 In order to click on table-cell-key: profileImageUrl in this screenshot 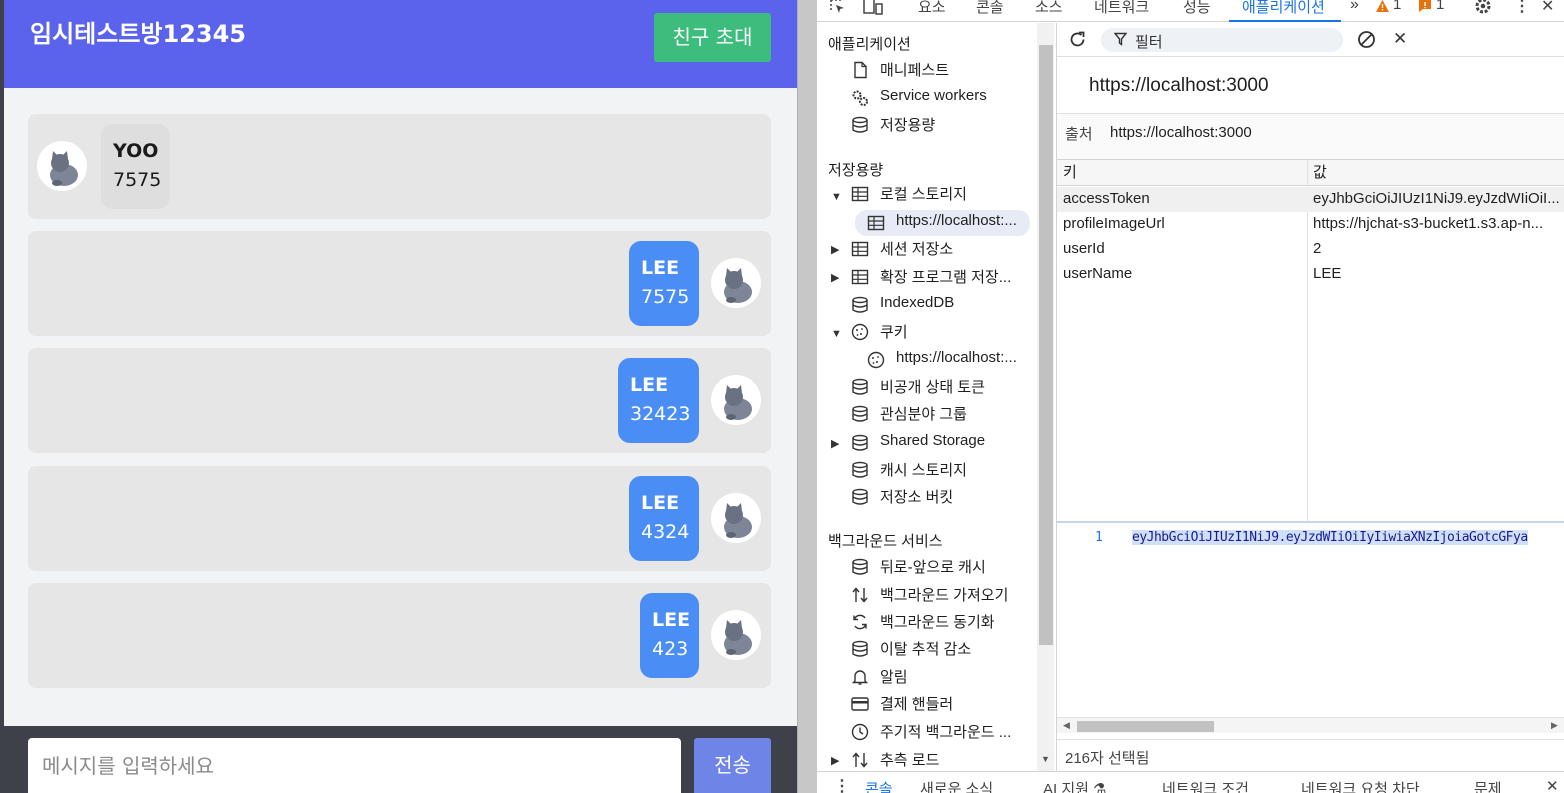, I will do `click(1114, 223)`.